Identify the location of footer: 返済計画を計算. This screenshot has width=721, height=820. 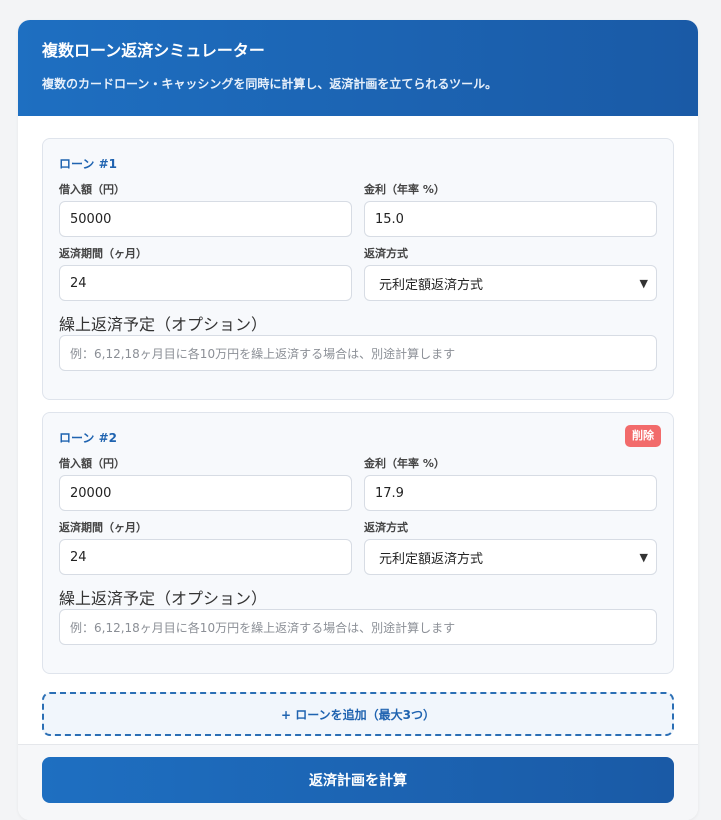
(358, 782).